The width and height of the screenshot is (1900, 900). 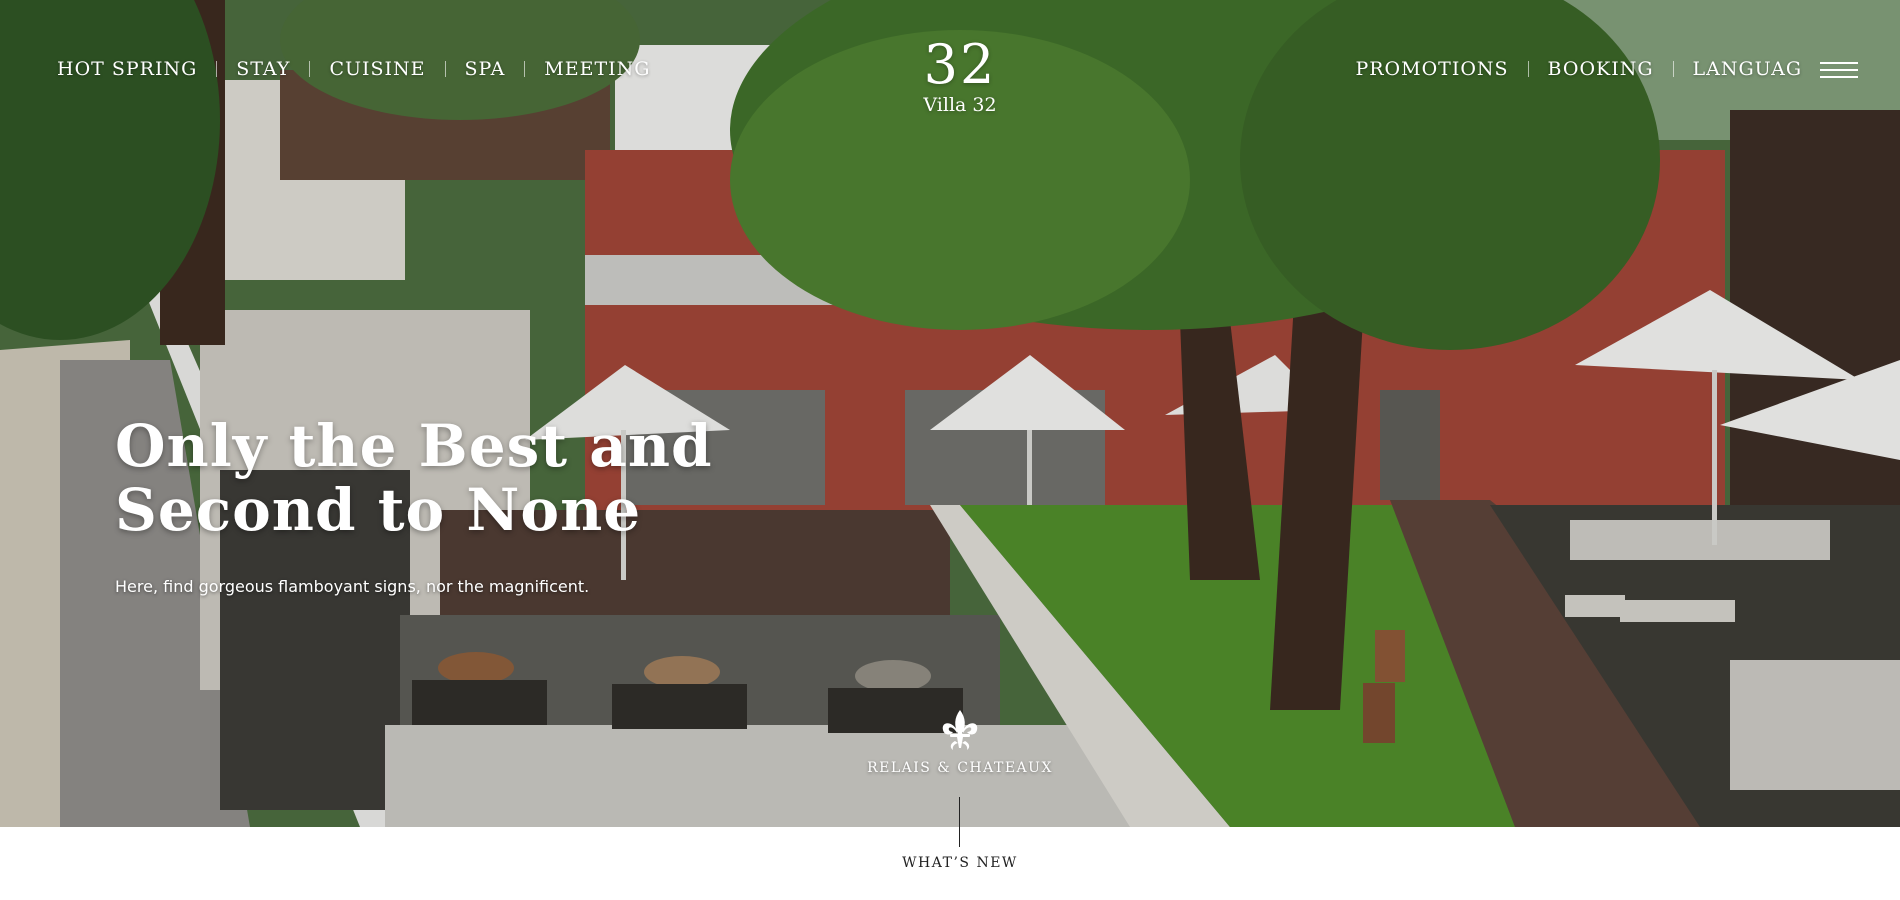 I want to click on nav-item-hot-spring: HOT SPRING, so click(x=127, y=69).